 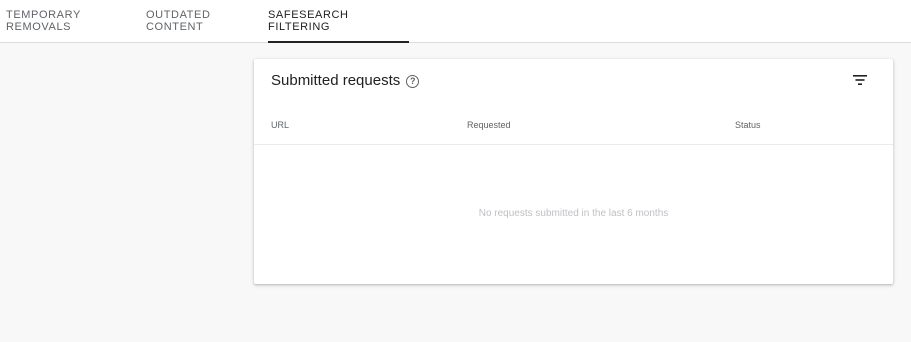 What do you see at coordinates (75, 21) in the screenshot?
I see `tab-temporary-removals: TEMPORARY REMOVALS` at bounding box center [75, 21].